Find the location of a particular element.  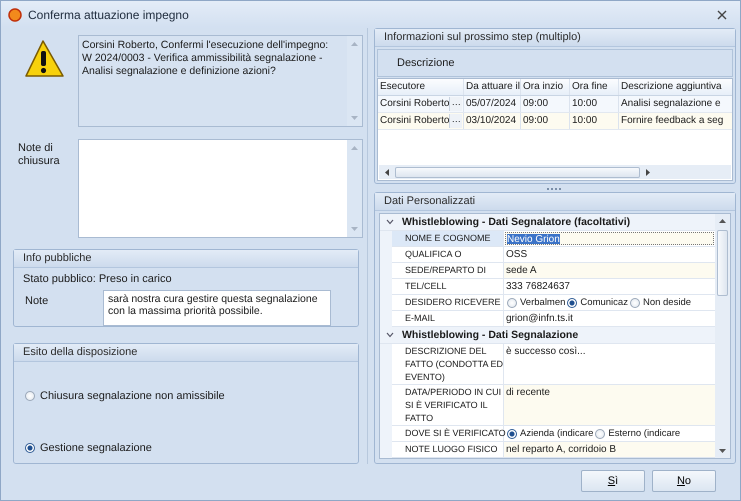

note-field is located at coordinates (220, 188).